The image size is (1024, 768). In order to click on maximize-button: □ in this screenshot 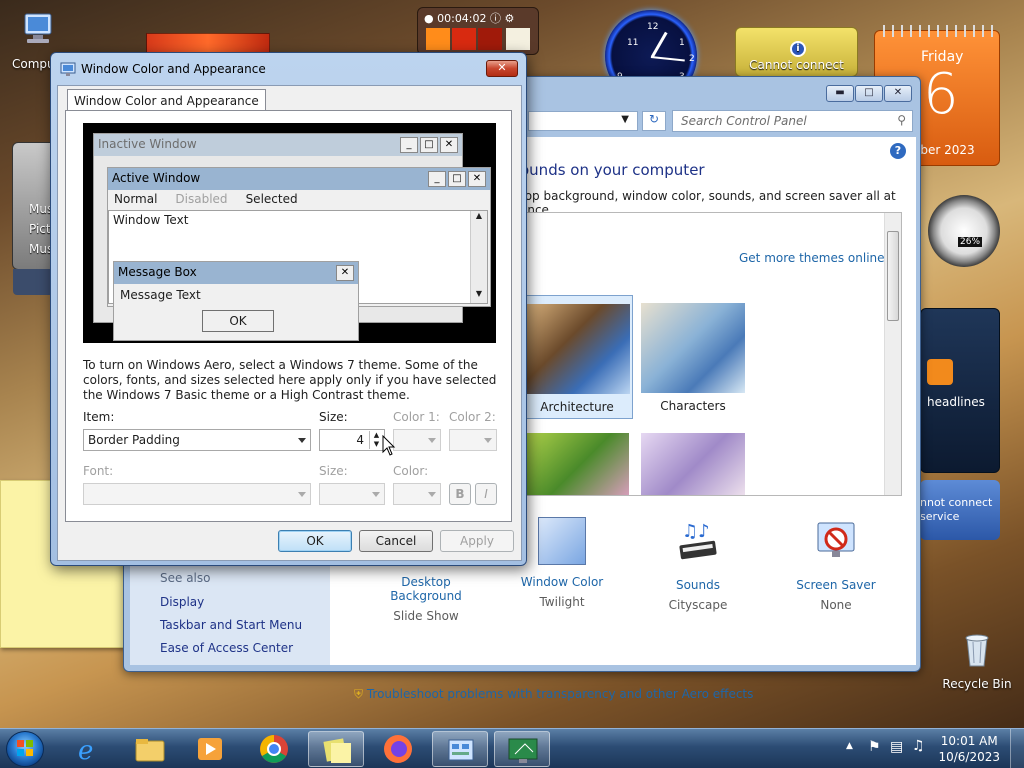, I will do `click(869, 93)`.